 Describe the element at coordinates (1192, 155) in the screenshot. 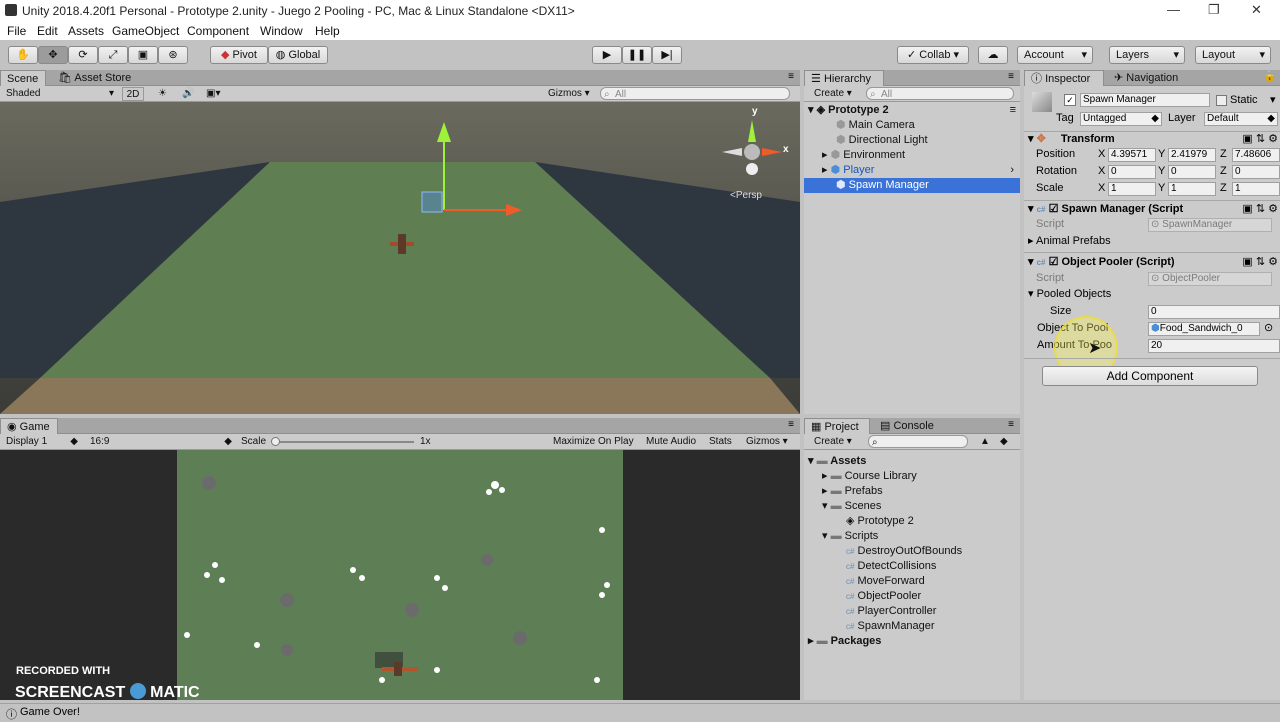

I see `position-y-field: 2.41979` at that location.